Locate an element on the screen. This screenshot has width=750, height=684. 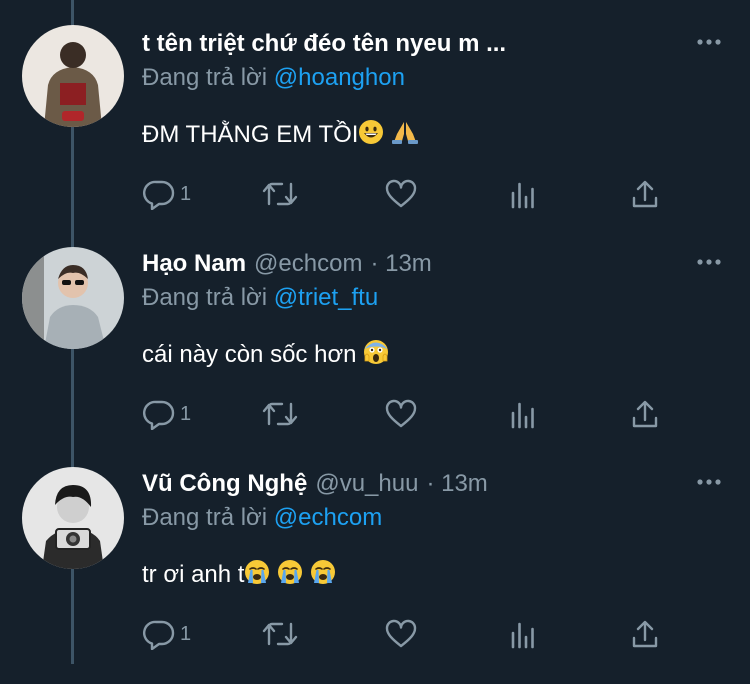
tweet-text: cái này còn sốc hơn is located at coordinates (265, 354).